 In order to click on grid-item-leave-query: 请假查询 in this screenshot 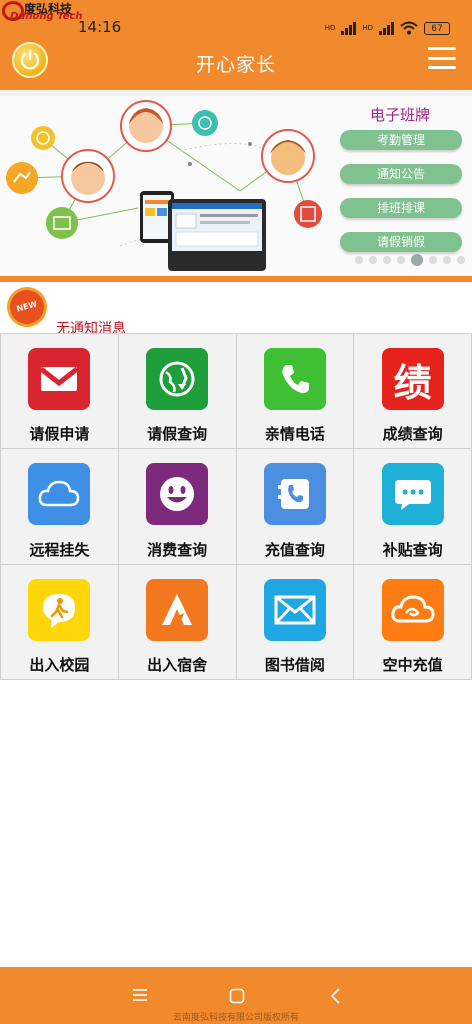, I will do `click(177, 391)`.